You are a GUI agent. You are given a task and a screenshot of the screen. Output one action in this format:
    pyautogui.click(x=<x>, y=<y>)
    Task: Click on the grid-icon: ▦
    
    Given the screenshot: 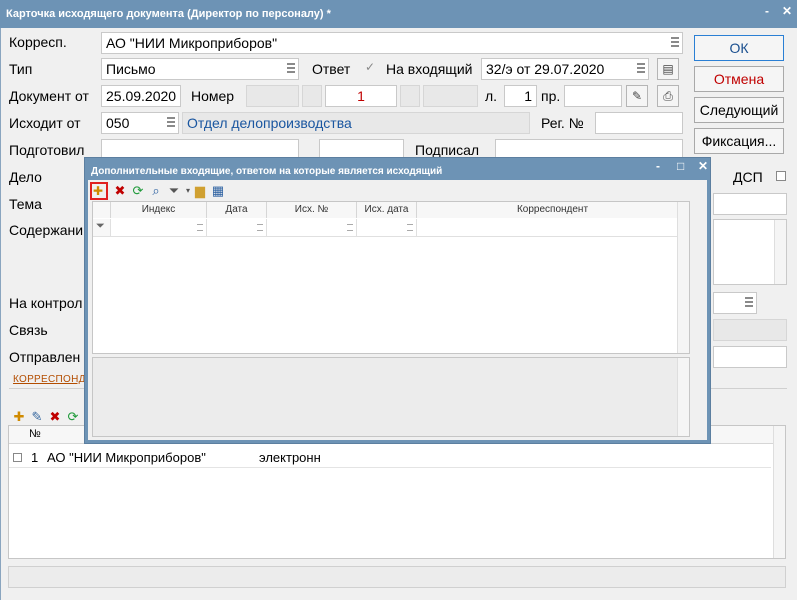 What is the action you would take?
    pyautogui.click(x=218, y=191)
    